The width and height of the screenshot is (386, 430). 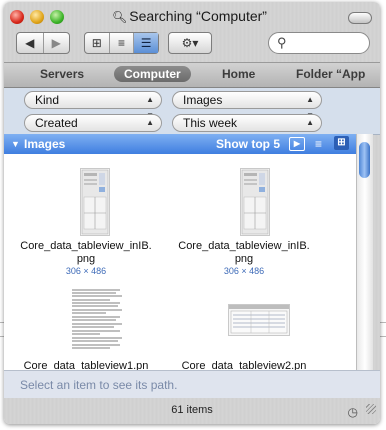 I want to click on column-view-button: ☰, so click(x=146, y=43).